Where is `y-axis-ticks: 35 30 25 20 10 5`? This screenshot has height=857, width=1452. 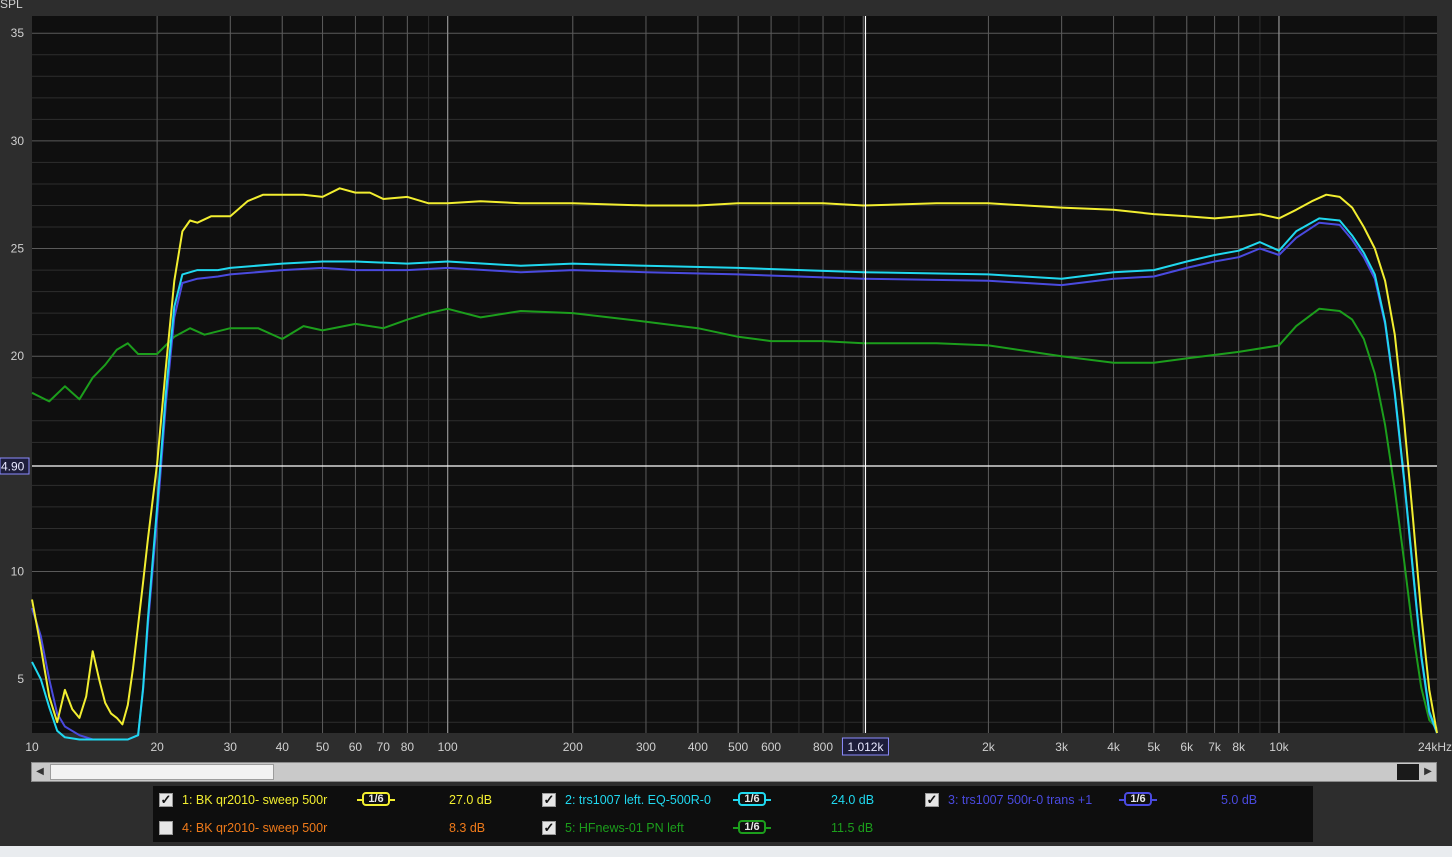 y-axis-ticks: 35 30 25 20 10 5 is located at coordinates (18, 356).